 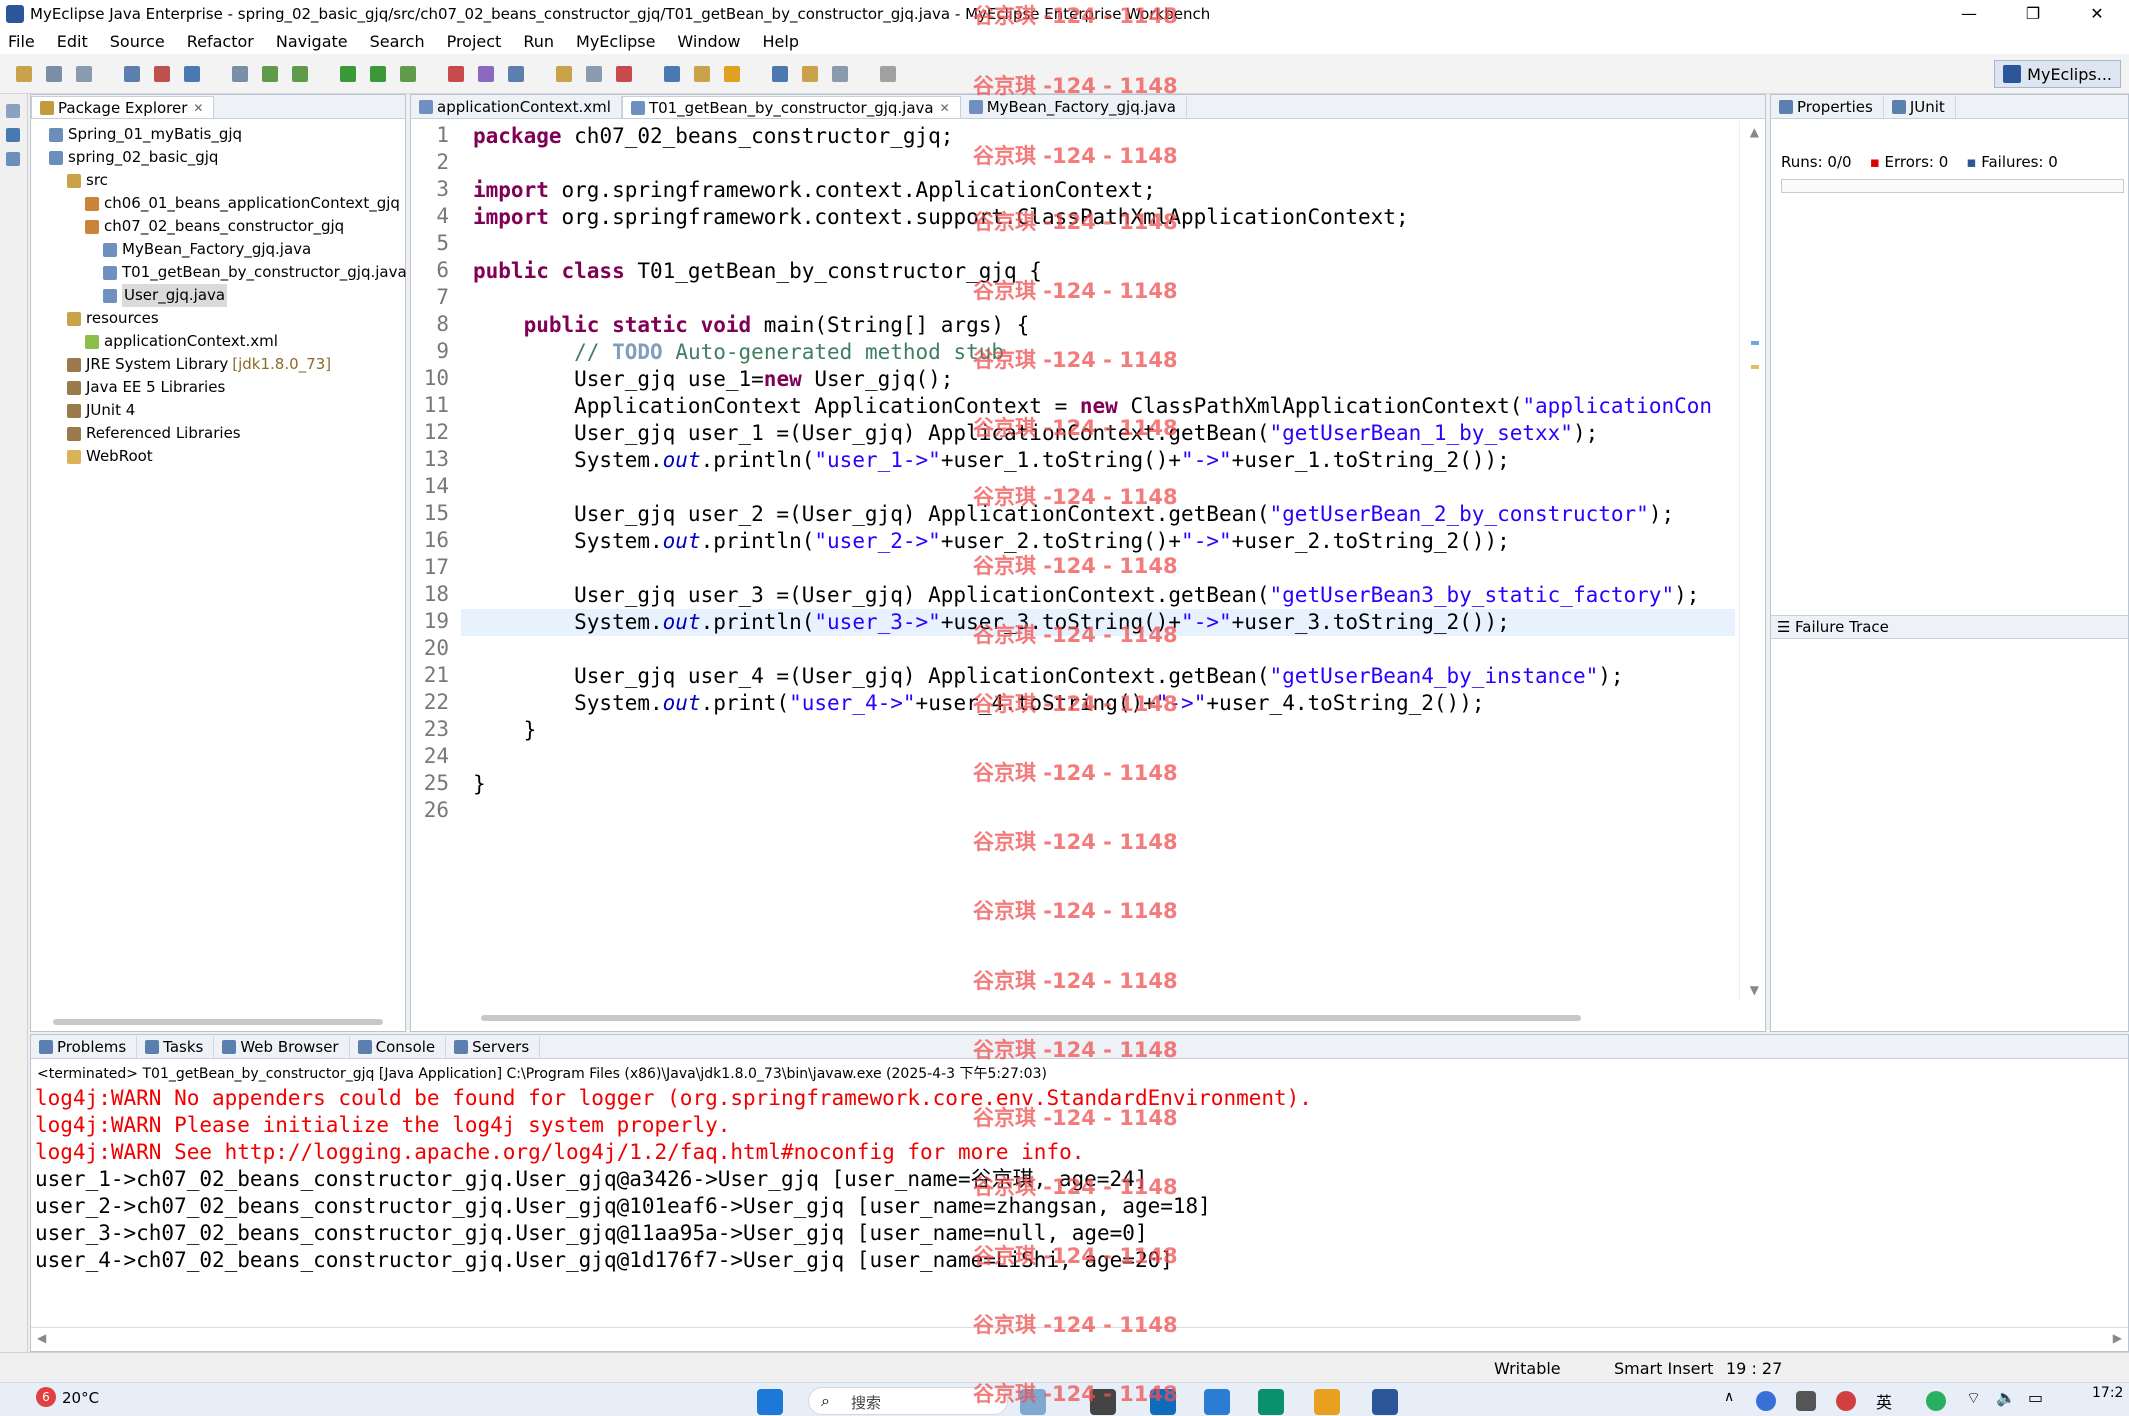 What do you see at coordinates (1729, 1397) in the screenshot?
I see `tray-chevron-icon: ∧` at bounding box center [1729, 1397].